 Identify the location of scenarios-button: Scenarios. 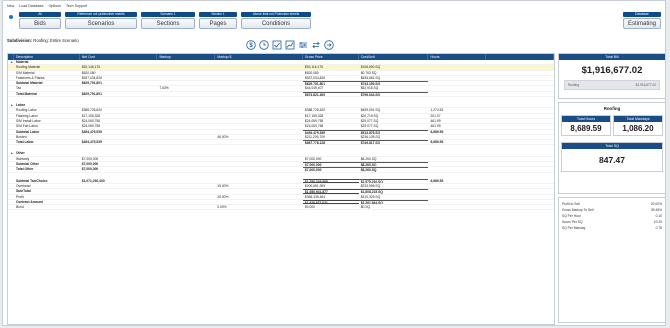
(101, 23).